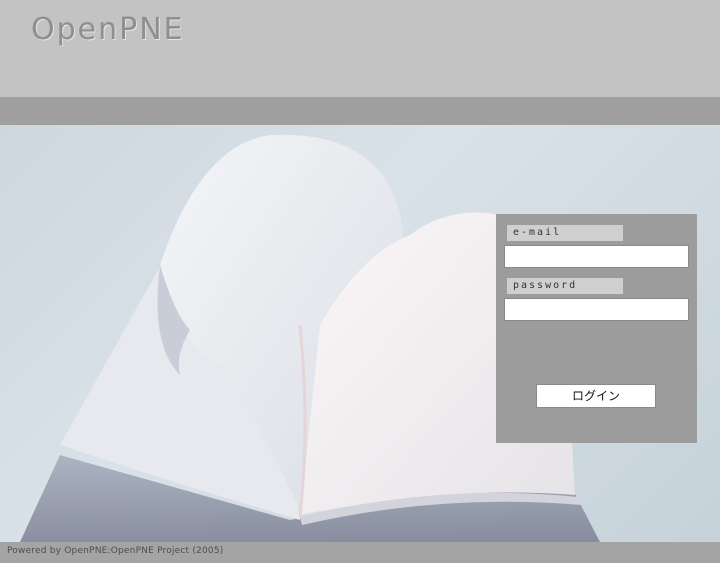 The width and height of the screenshot is (720, 563). Describe the element at coordinates (565, 233) in the screenshot. I see `email-label: e-mail` at that location.